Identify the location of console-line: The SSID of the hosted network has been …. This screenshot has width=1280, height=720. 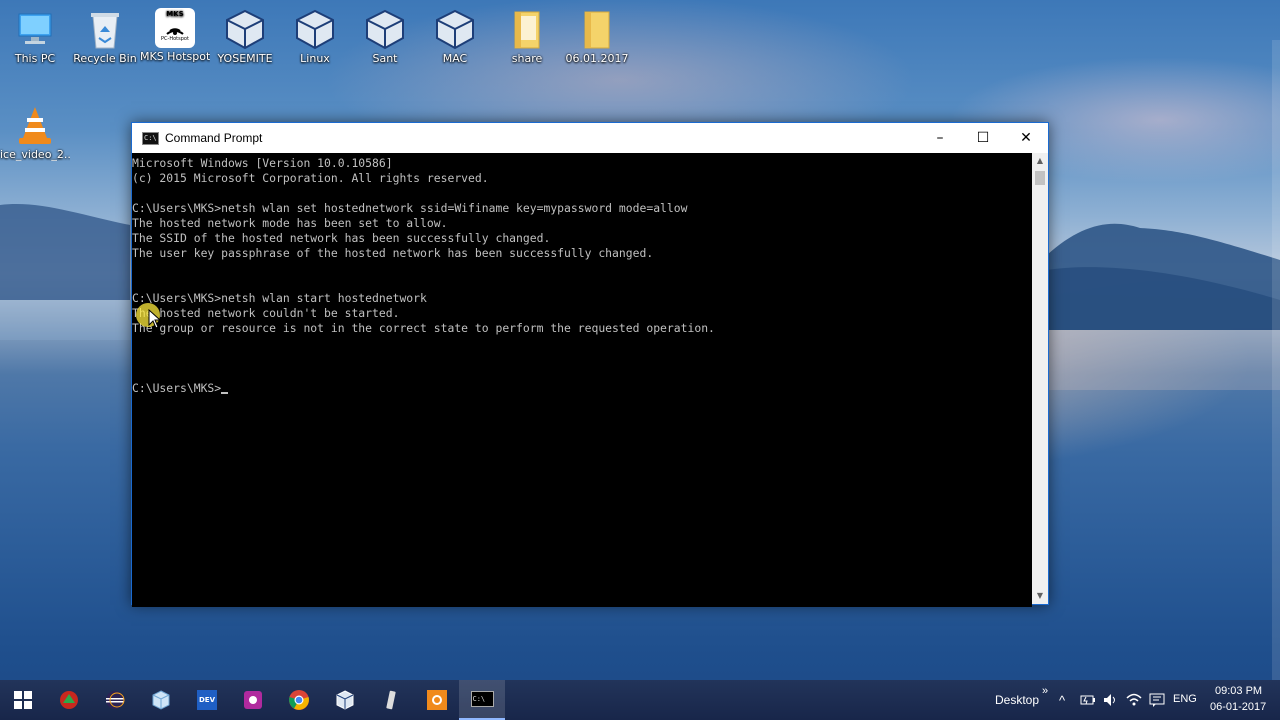
(341, 238).